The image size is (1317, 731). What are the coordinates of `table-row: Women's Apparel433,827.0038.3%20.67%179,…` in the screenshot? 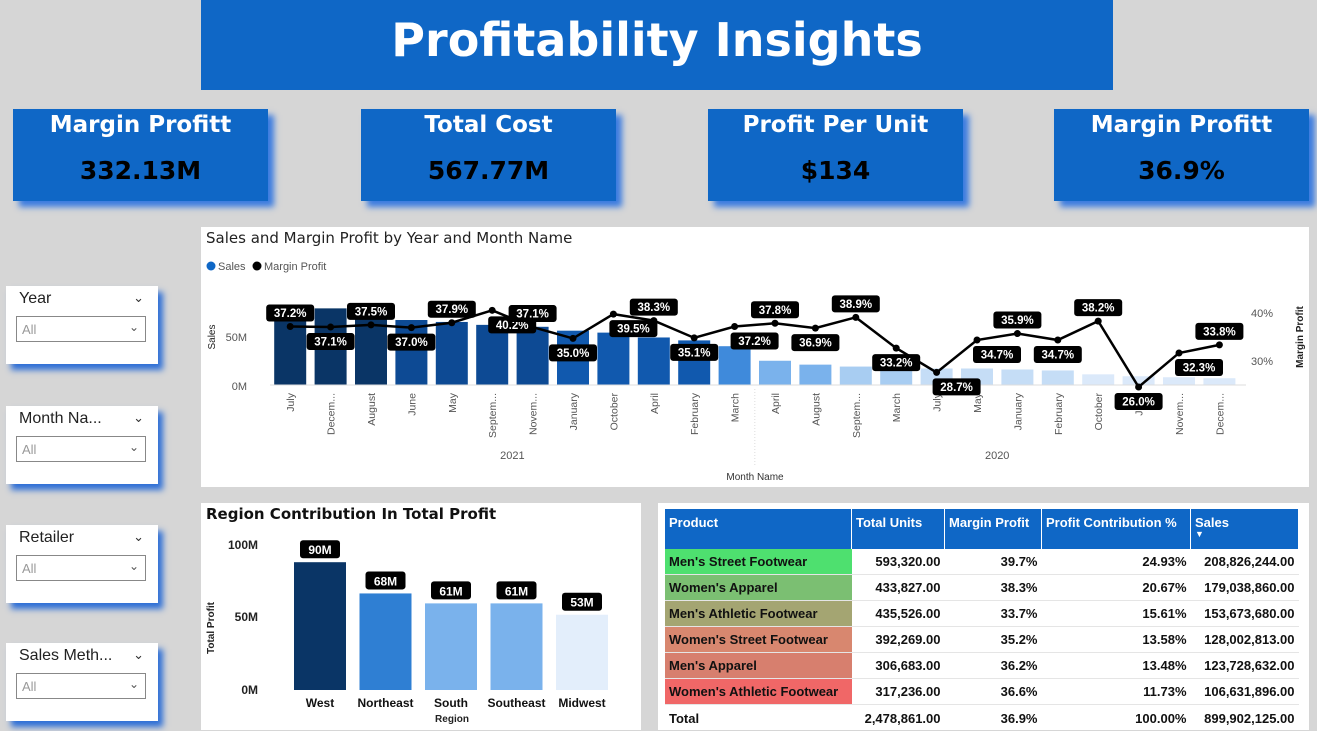 It's located at (982, 588).